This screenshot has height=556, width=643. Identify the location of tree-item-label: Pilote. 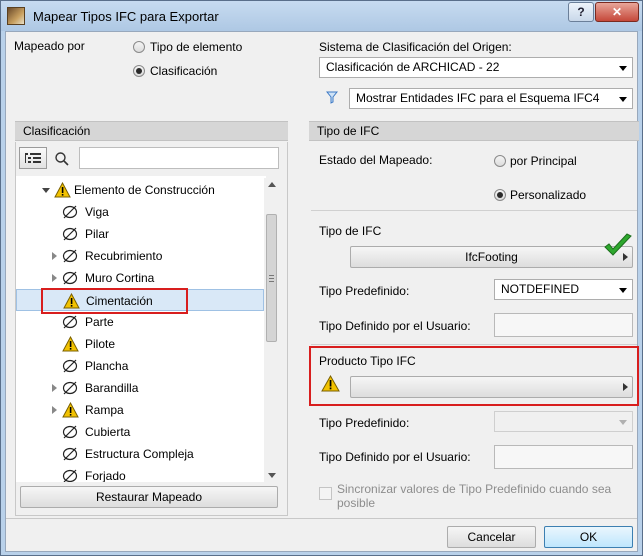
(100, 344).